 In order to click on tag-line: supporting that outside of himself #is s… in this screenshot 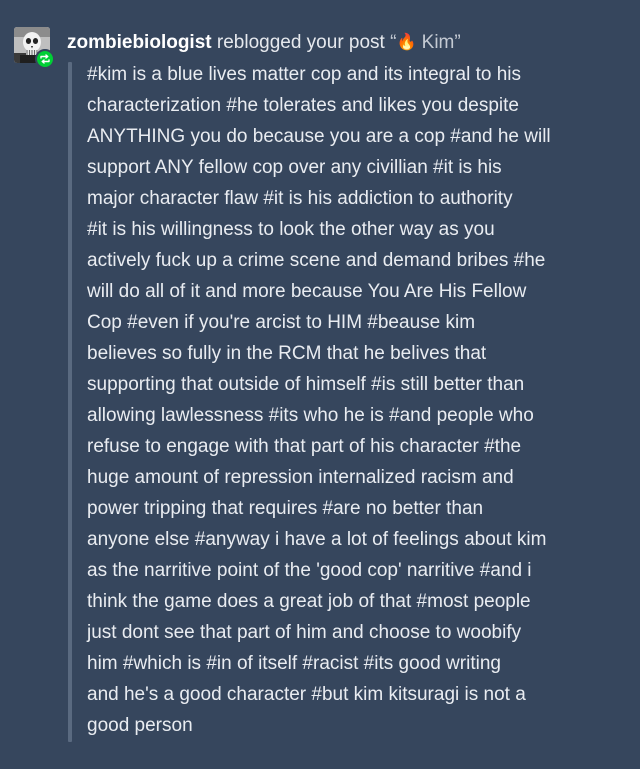, I will do `click(306, 384)`.